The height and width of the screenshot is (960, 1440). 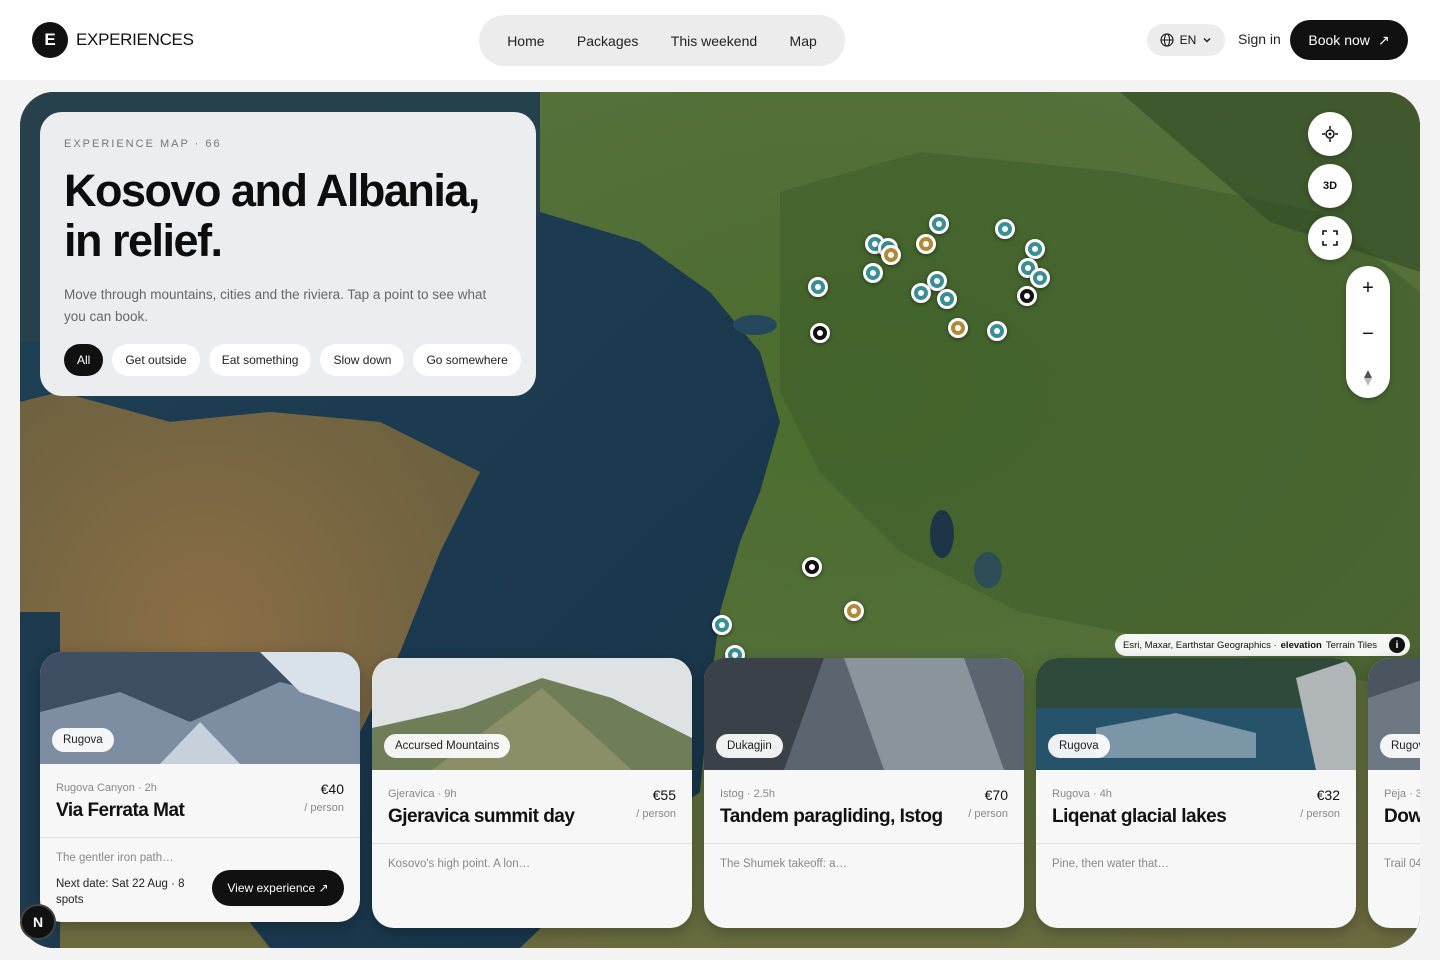 What do you see at coordinates (1139, 816) in the screenshot?
I see `card-title: Liqenat glacial lakes` at bounding box center [1139, 816].